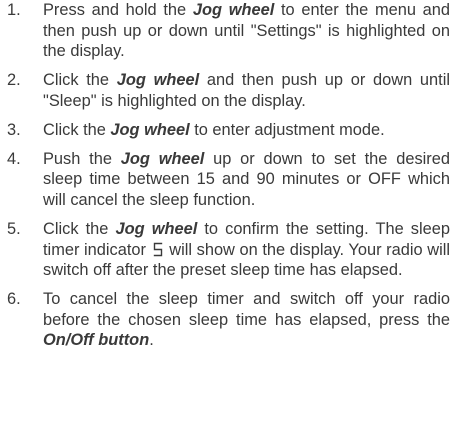 The width and height of the screenshot is (460, 422). Describe the element at coordinates (151, 340) in the screenshot. I see `step-text: .` at that location.